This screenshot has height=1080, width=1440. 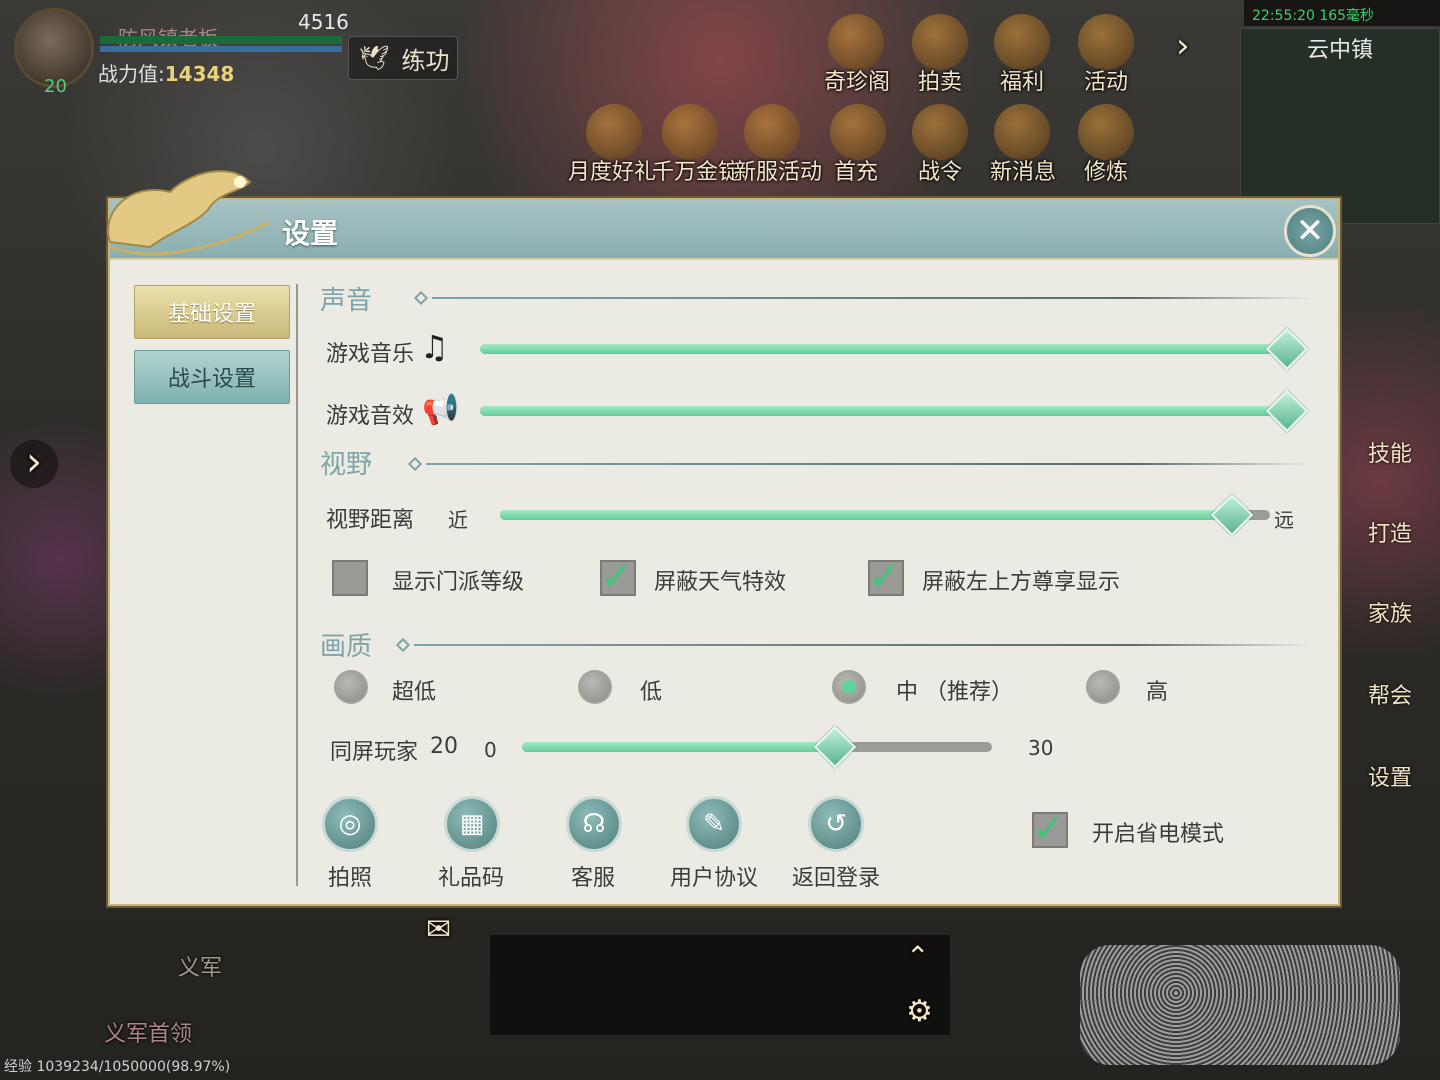 I want to click on close-button: ✕, so click(x=1310, y=231).